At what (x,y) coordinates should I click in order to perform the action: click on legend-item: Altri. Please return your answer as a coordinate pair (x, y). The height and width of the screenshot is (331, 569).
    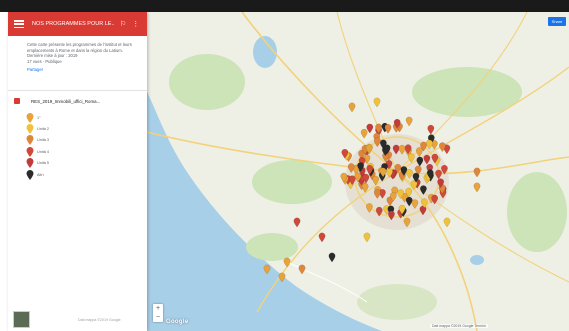
    Looking at the image, I should click on (37, 174).